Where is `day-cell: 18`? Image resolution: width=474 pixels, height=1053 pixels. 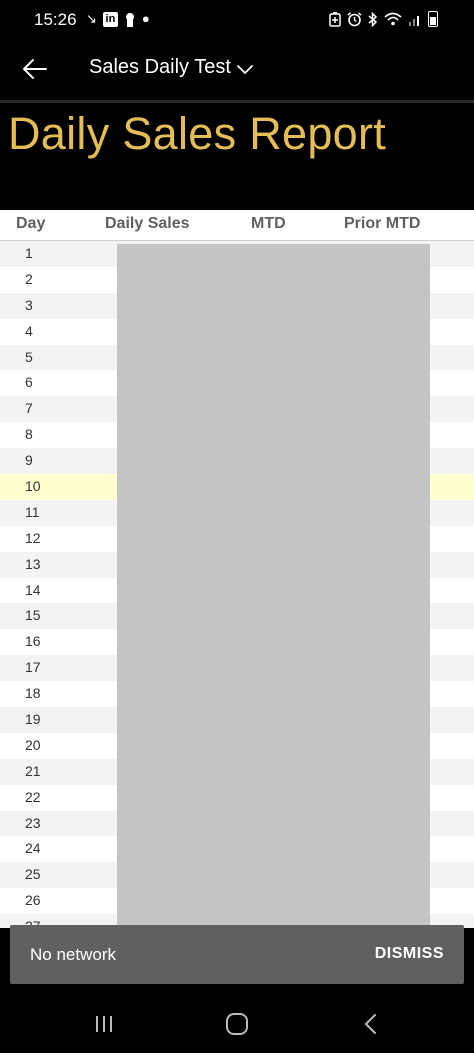
day-cell: 18 is located at coordinates (33, 693).